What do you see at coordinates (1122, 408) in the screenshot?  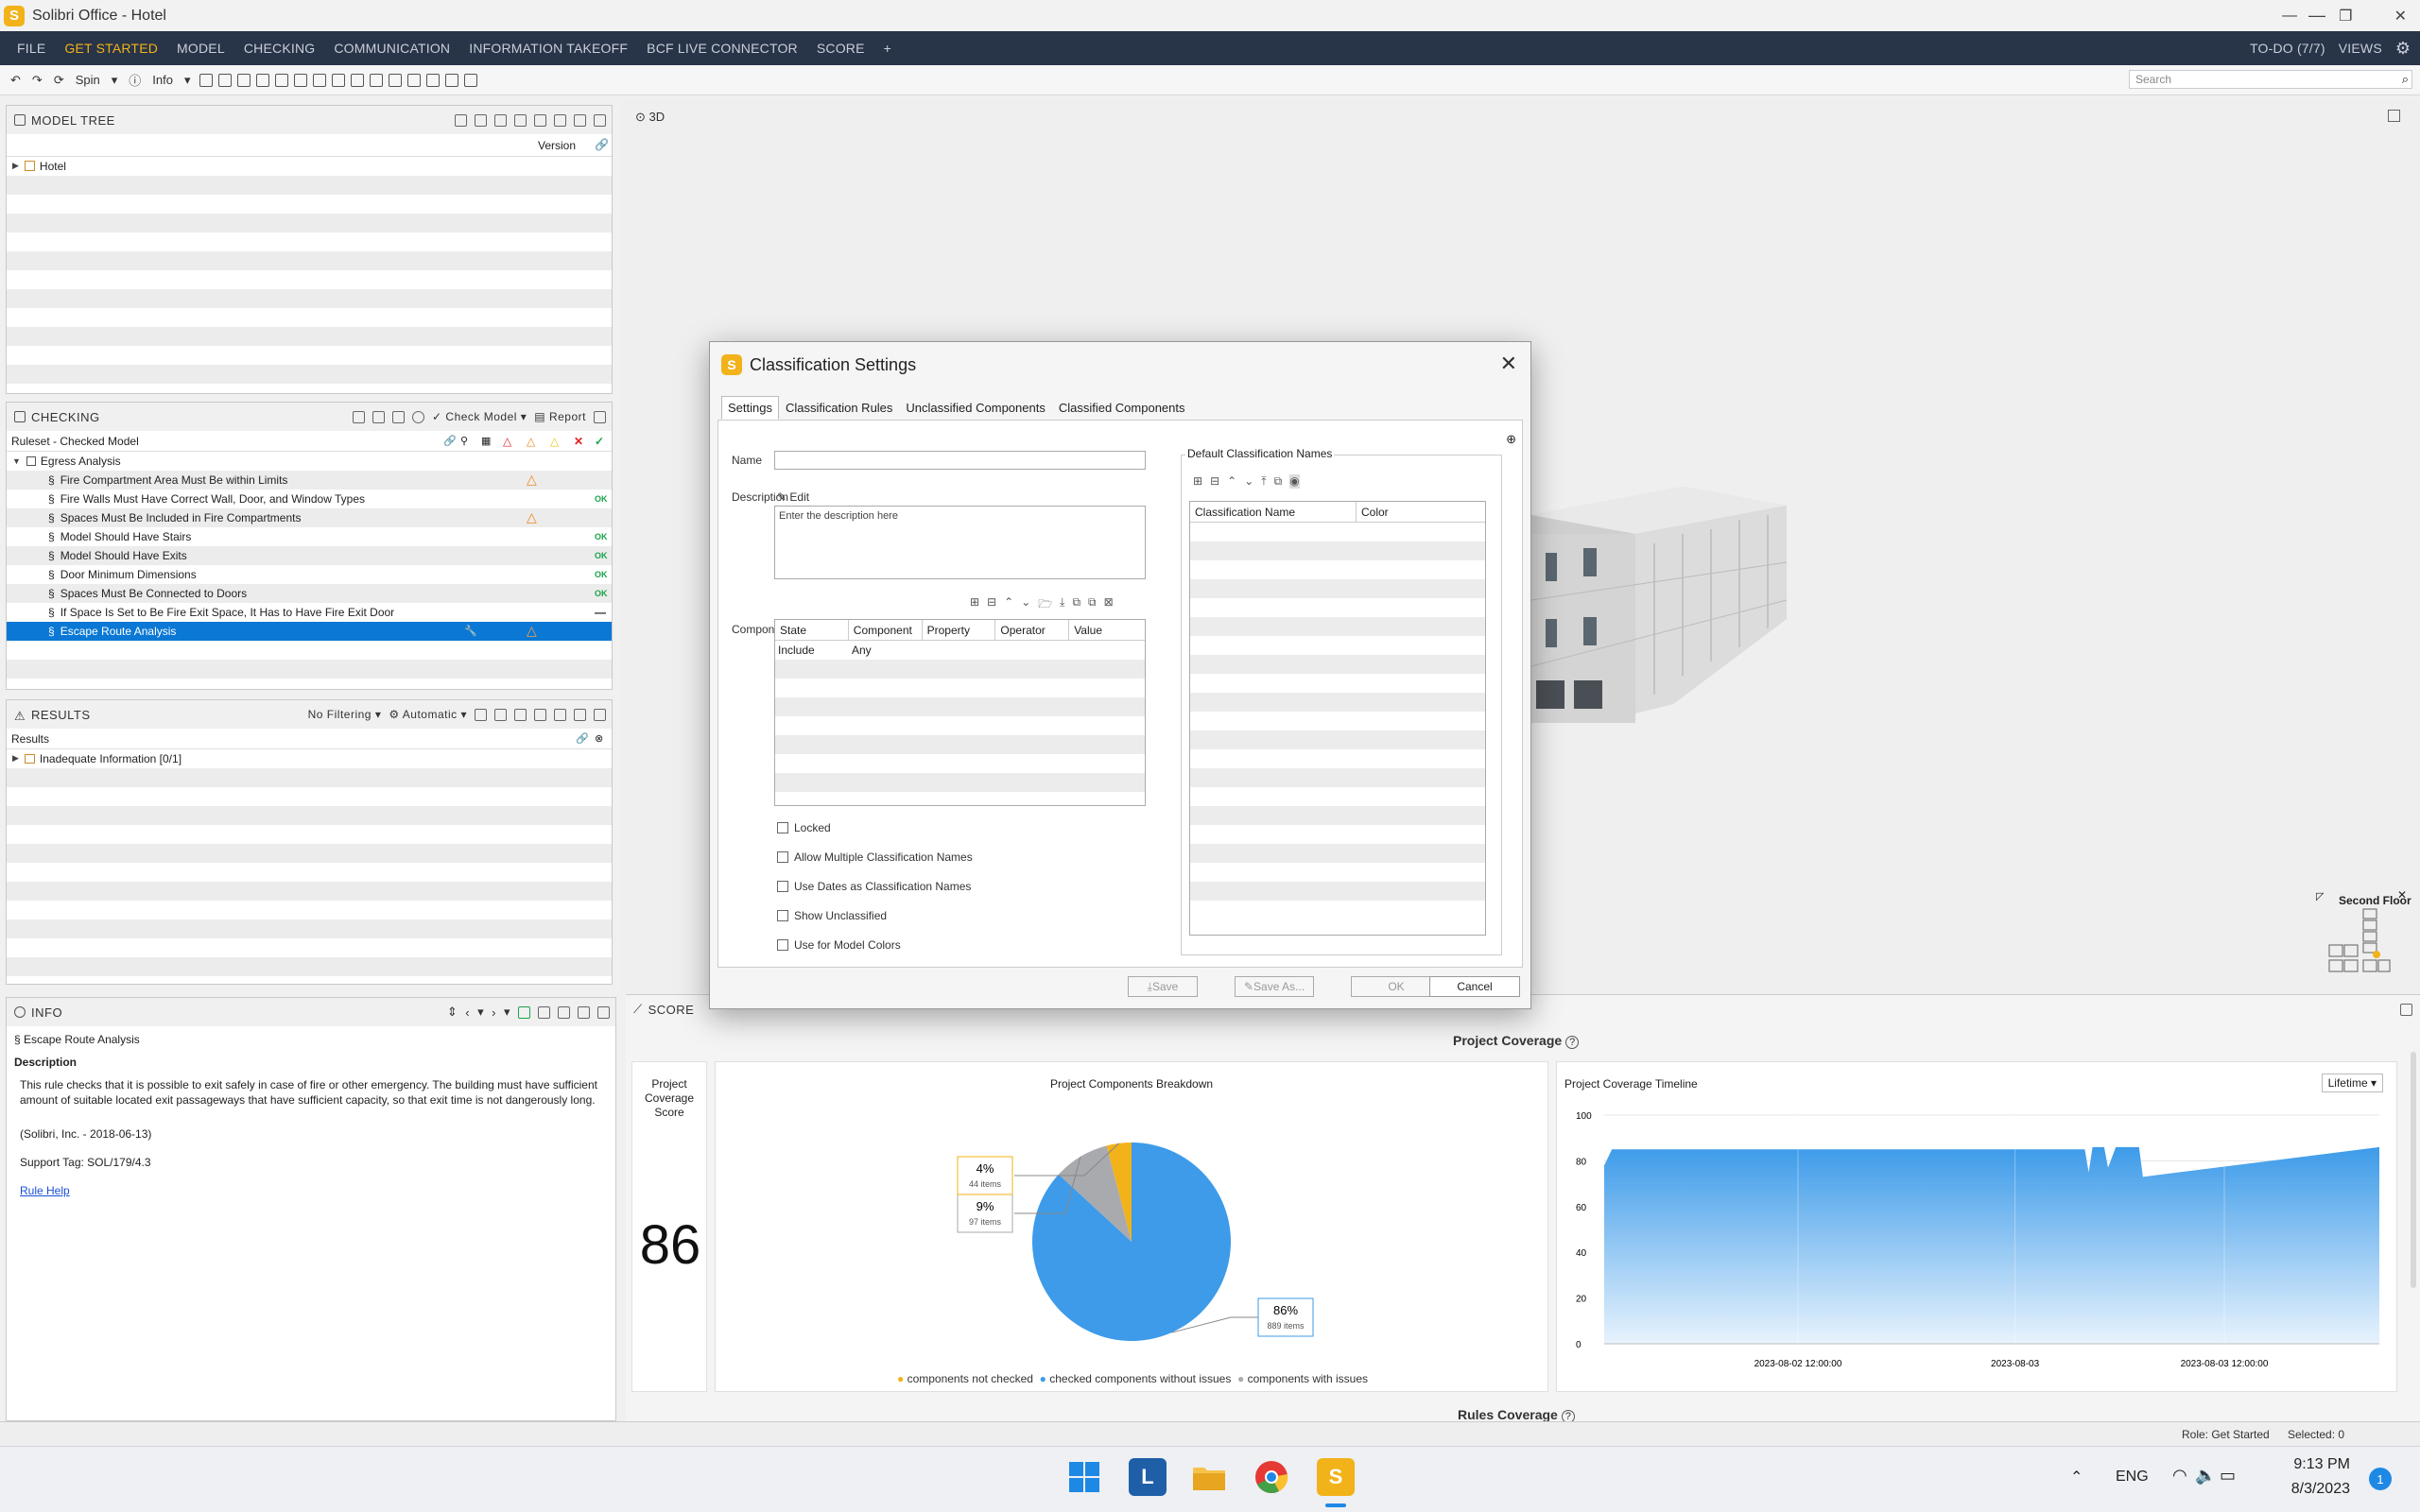 I see `tab-classified-components: Classified Components` at bounding box center [1122, 408].